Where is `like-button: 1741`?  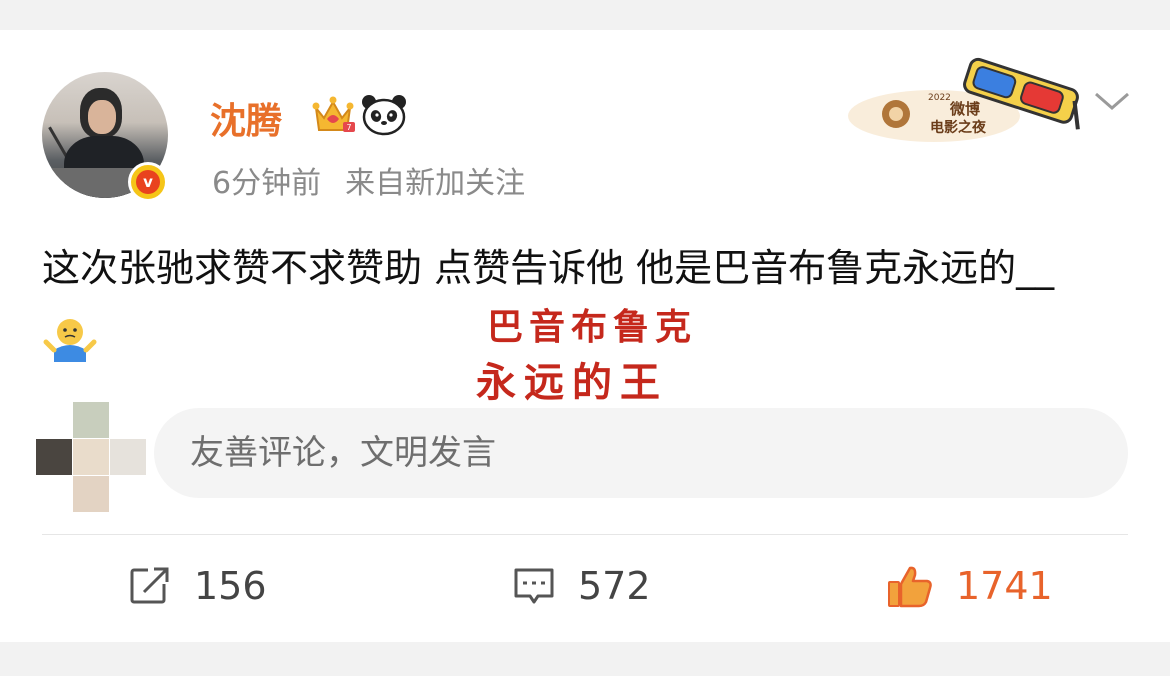
like-button: 1741 is located at coordinates (969, 586).